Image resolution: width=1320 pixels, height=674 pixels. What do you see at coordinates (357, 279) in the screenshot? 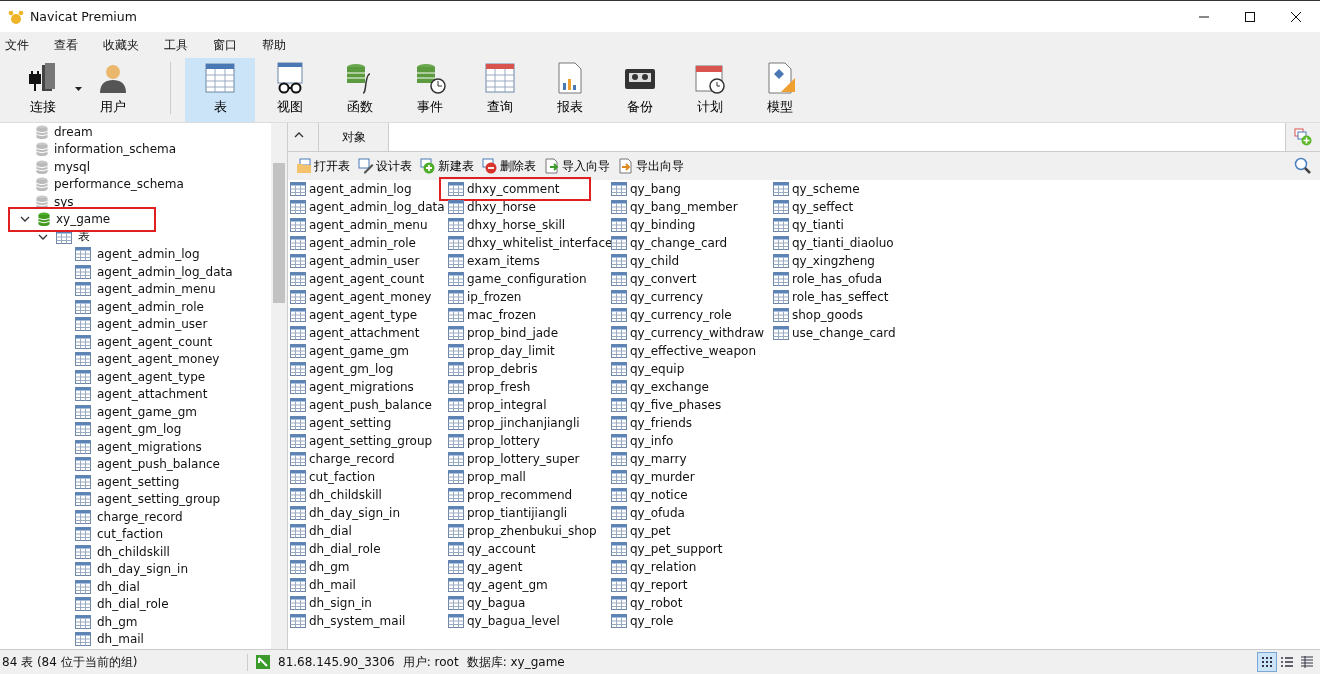
I see `table-item: agent_agent_count` at bounding box center [357, 279].